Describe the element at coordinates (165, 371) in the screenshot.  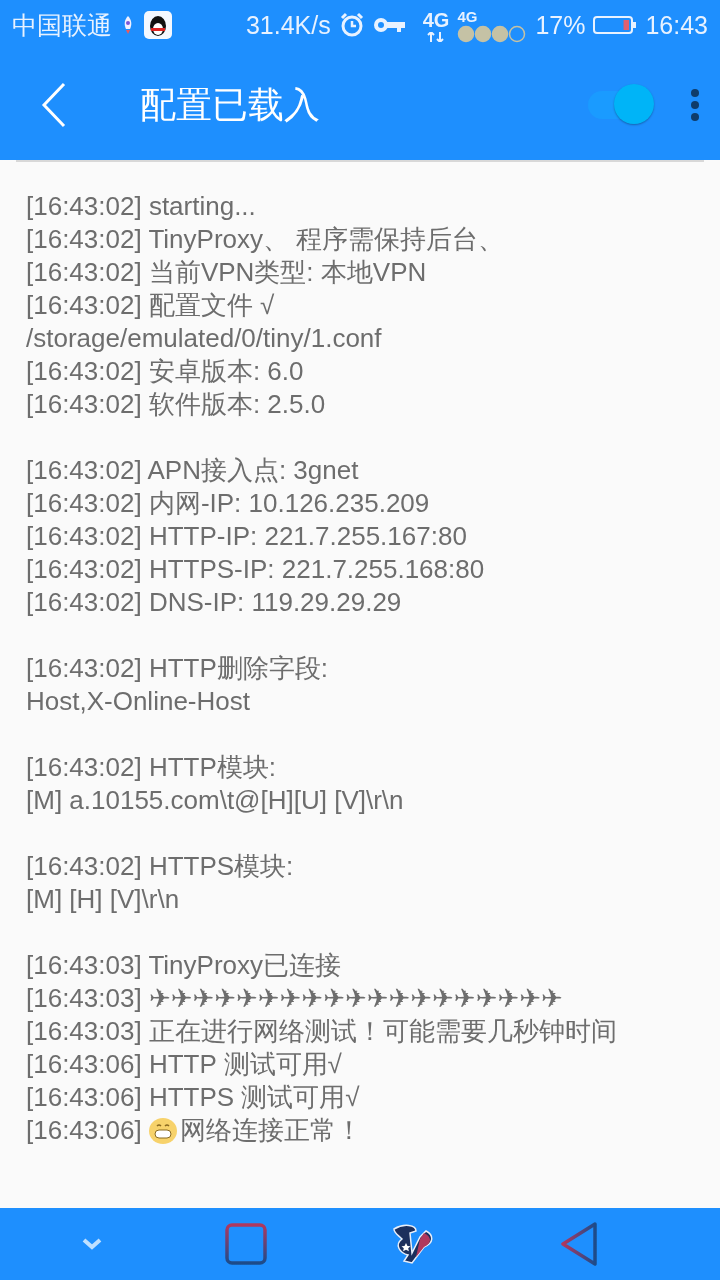
I see `log-line: [16:43:02] 安卓版本: 6.0` at that location.